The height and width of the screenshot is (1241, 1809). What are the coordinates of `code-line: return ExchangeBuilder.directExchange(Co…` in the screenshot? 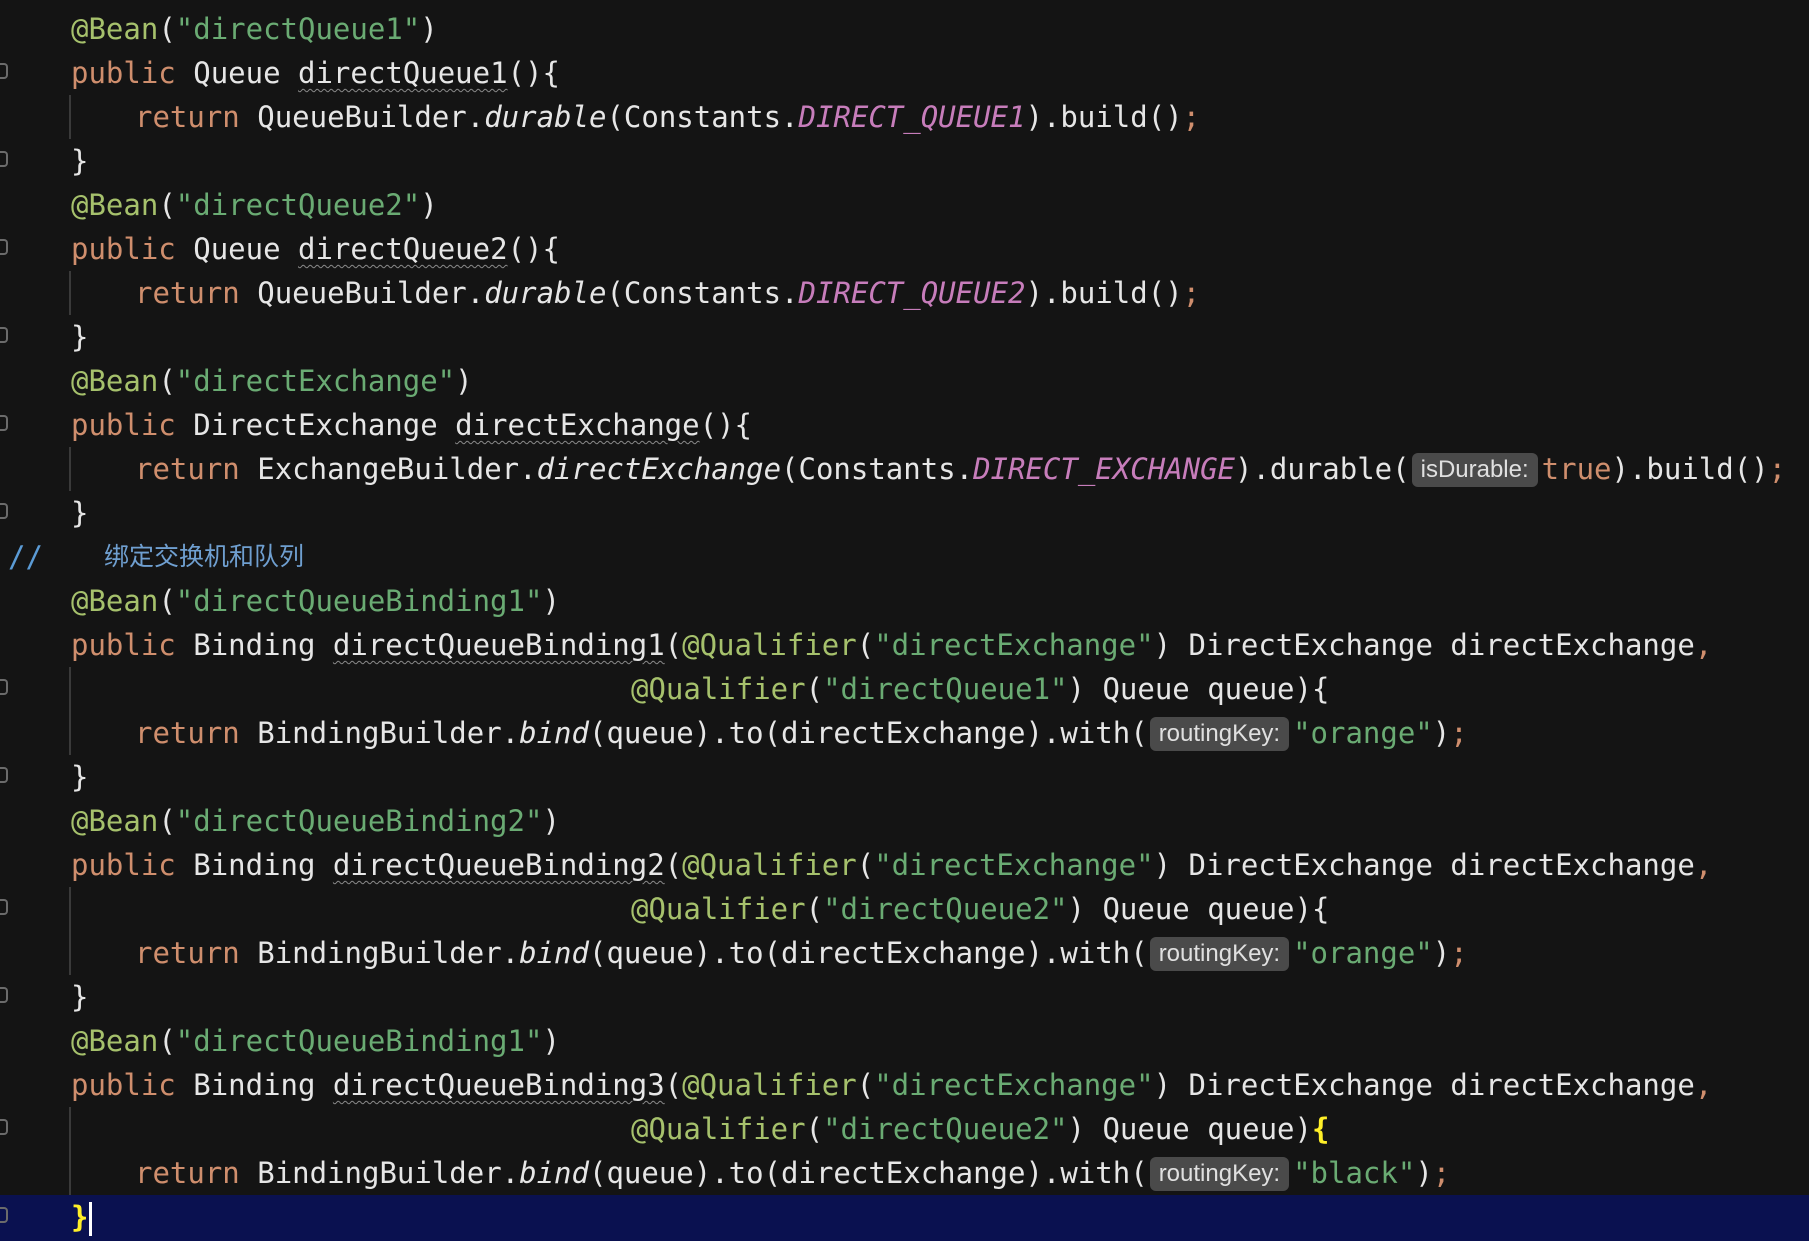 It's located at (904, 469).